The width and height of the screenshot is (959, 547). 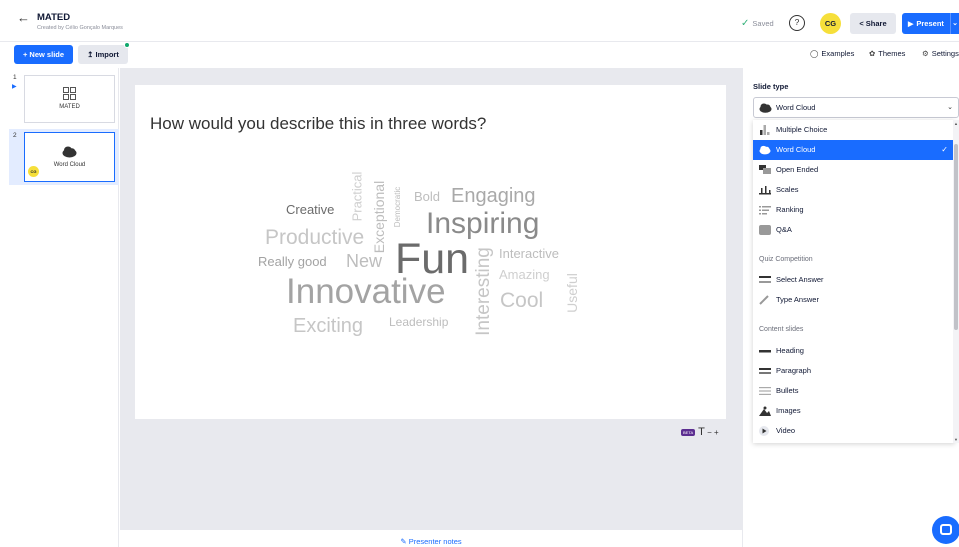 I want to click on dropdown-item-label: Multiple Choice, so click(x=802, y=129).